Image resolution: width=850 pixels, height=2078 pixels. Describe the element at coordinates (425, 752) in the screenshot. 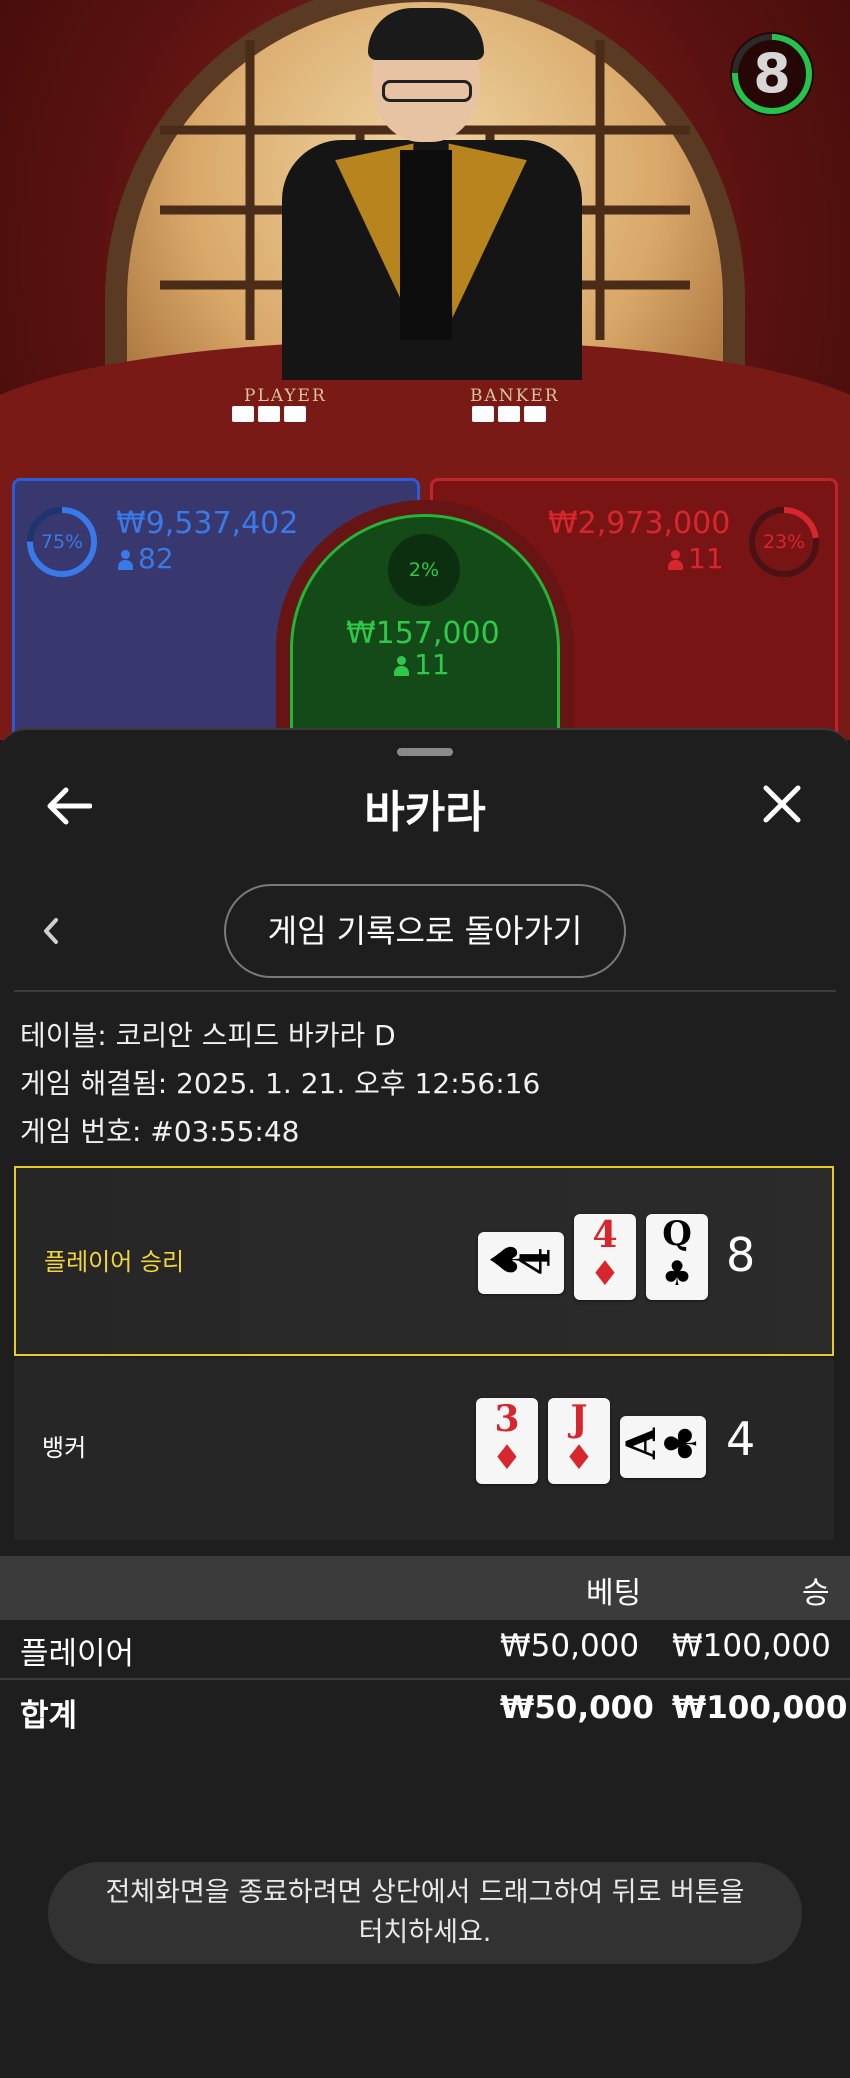

I see `sheet-drag-handle` at that location.